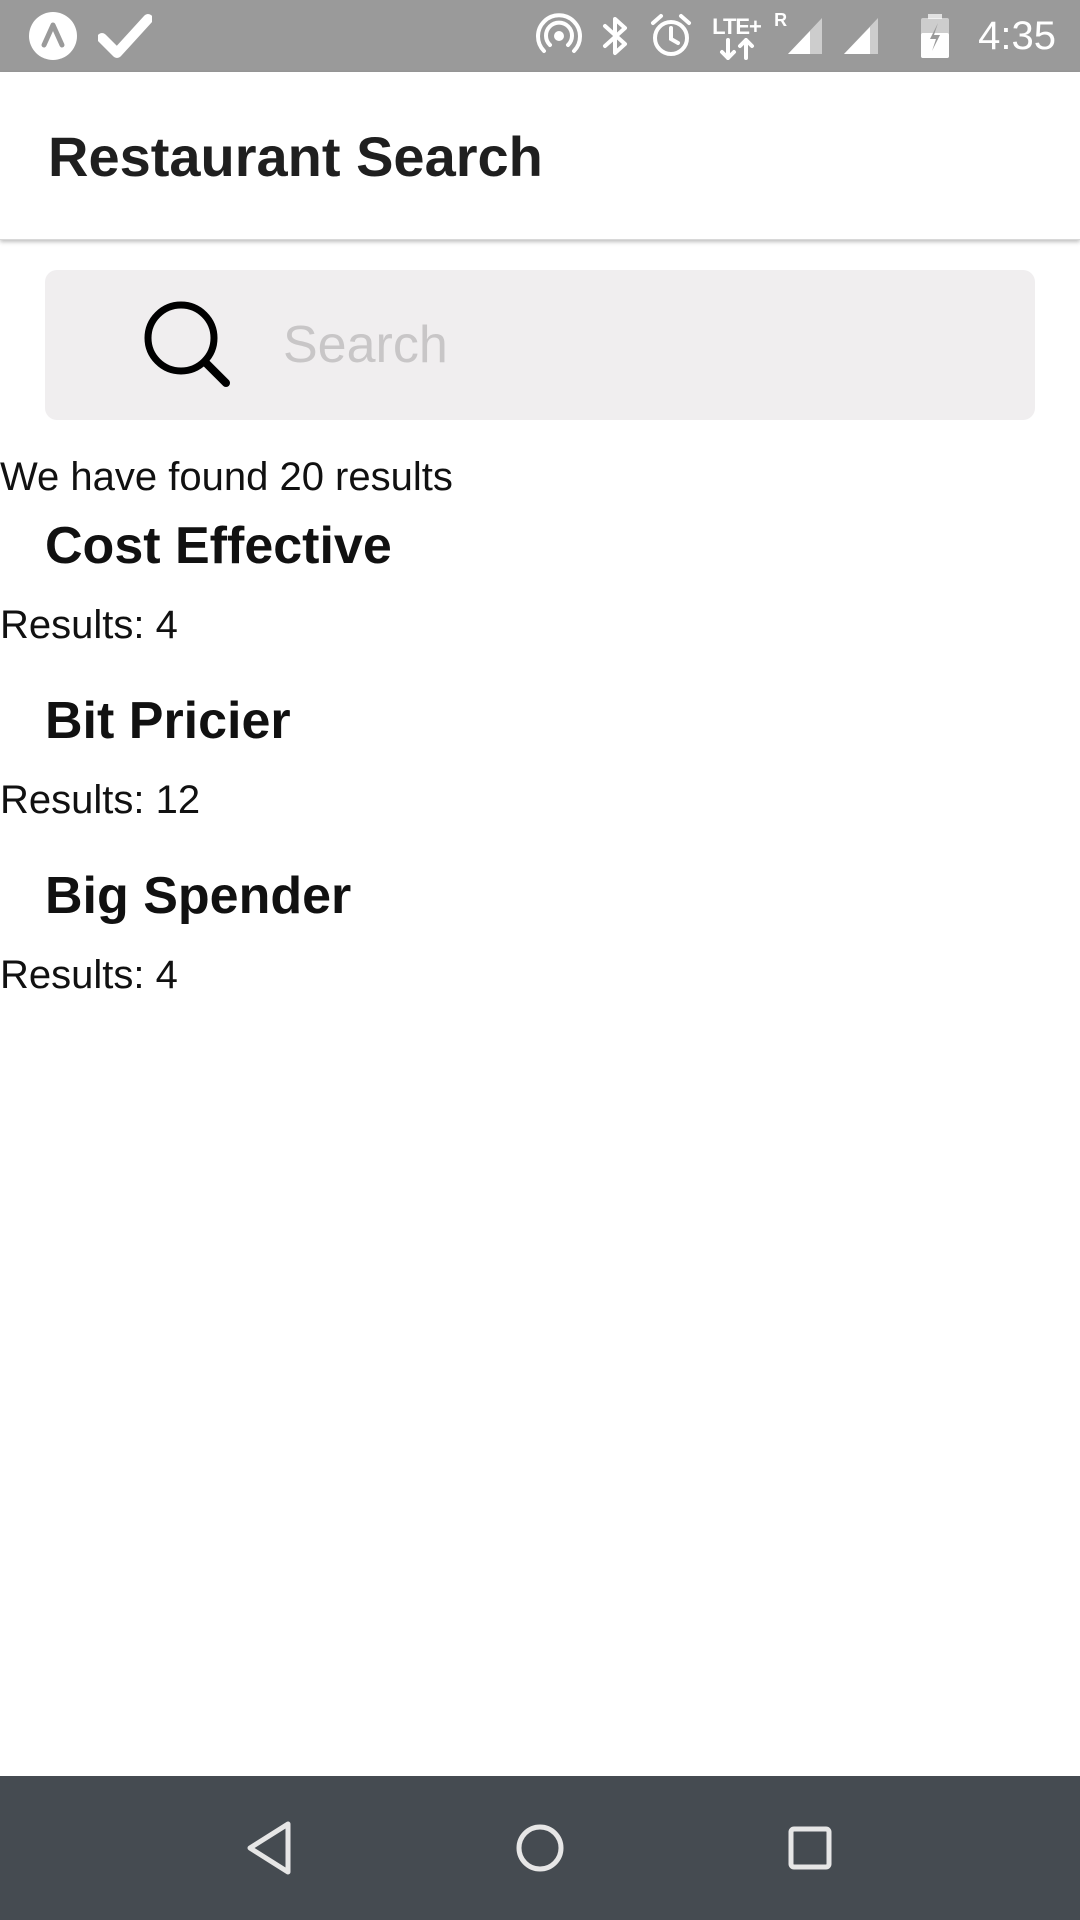 The image size is (1080, 1920). Describe the element at coordinates (218, 546) in the screenshot. I see `group-title-cost-effective: Cost Effective` at that location.